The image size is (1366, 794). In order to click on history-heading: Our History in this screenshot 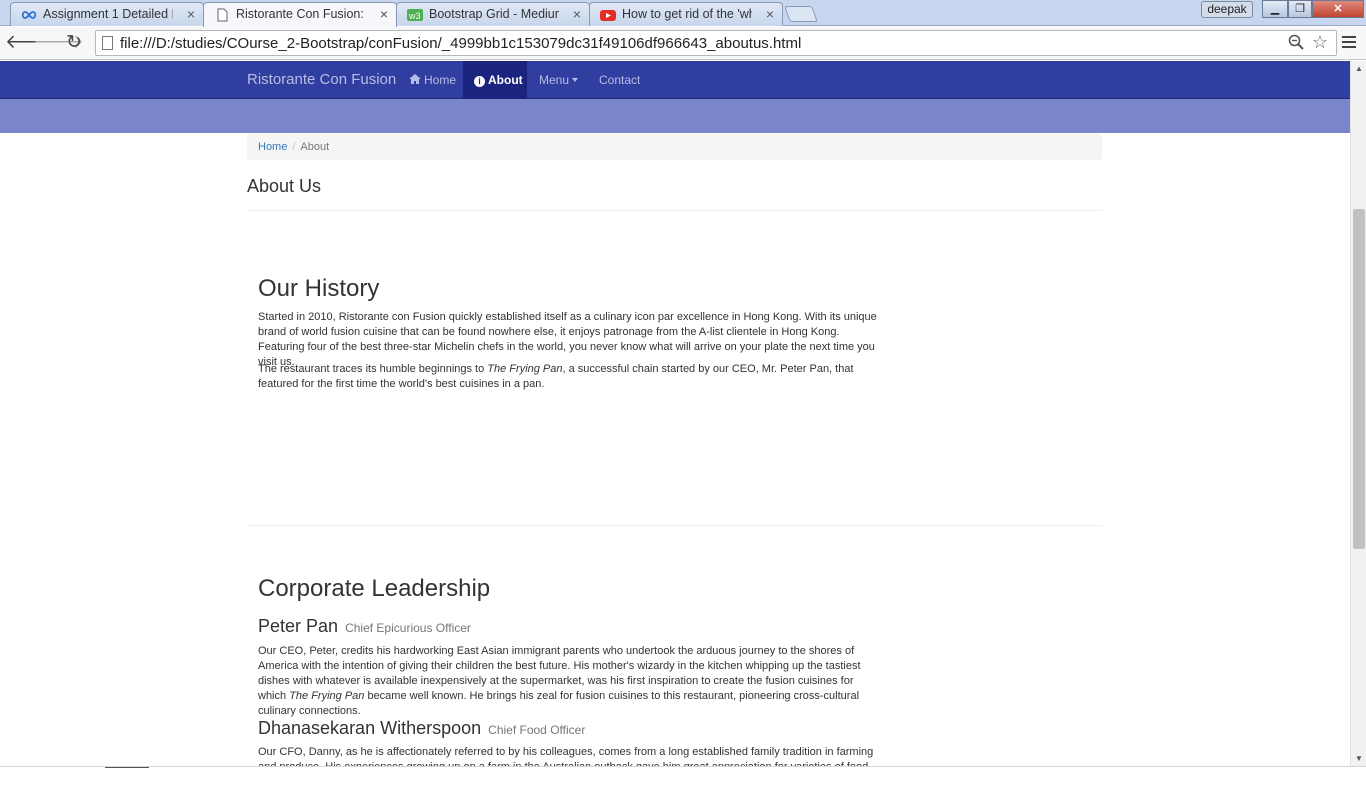, I will do `click(319, 288)`.